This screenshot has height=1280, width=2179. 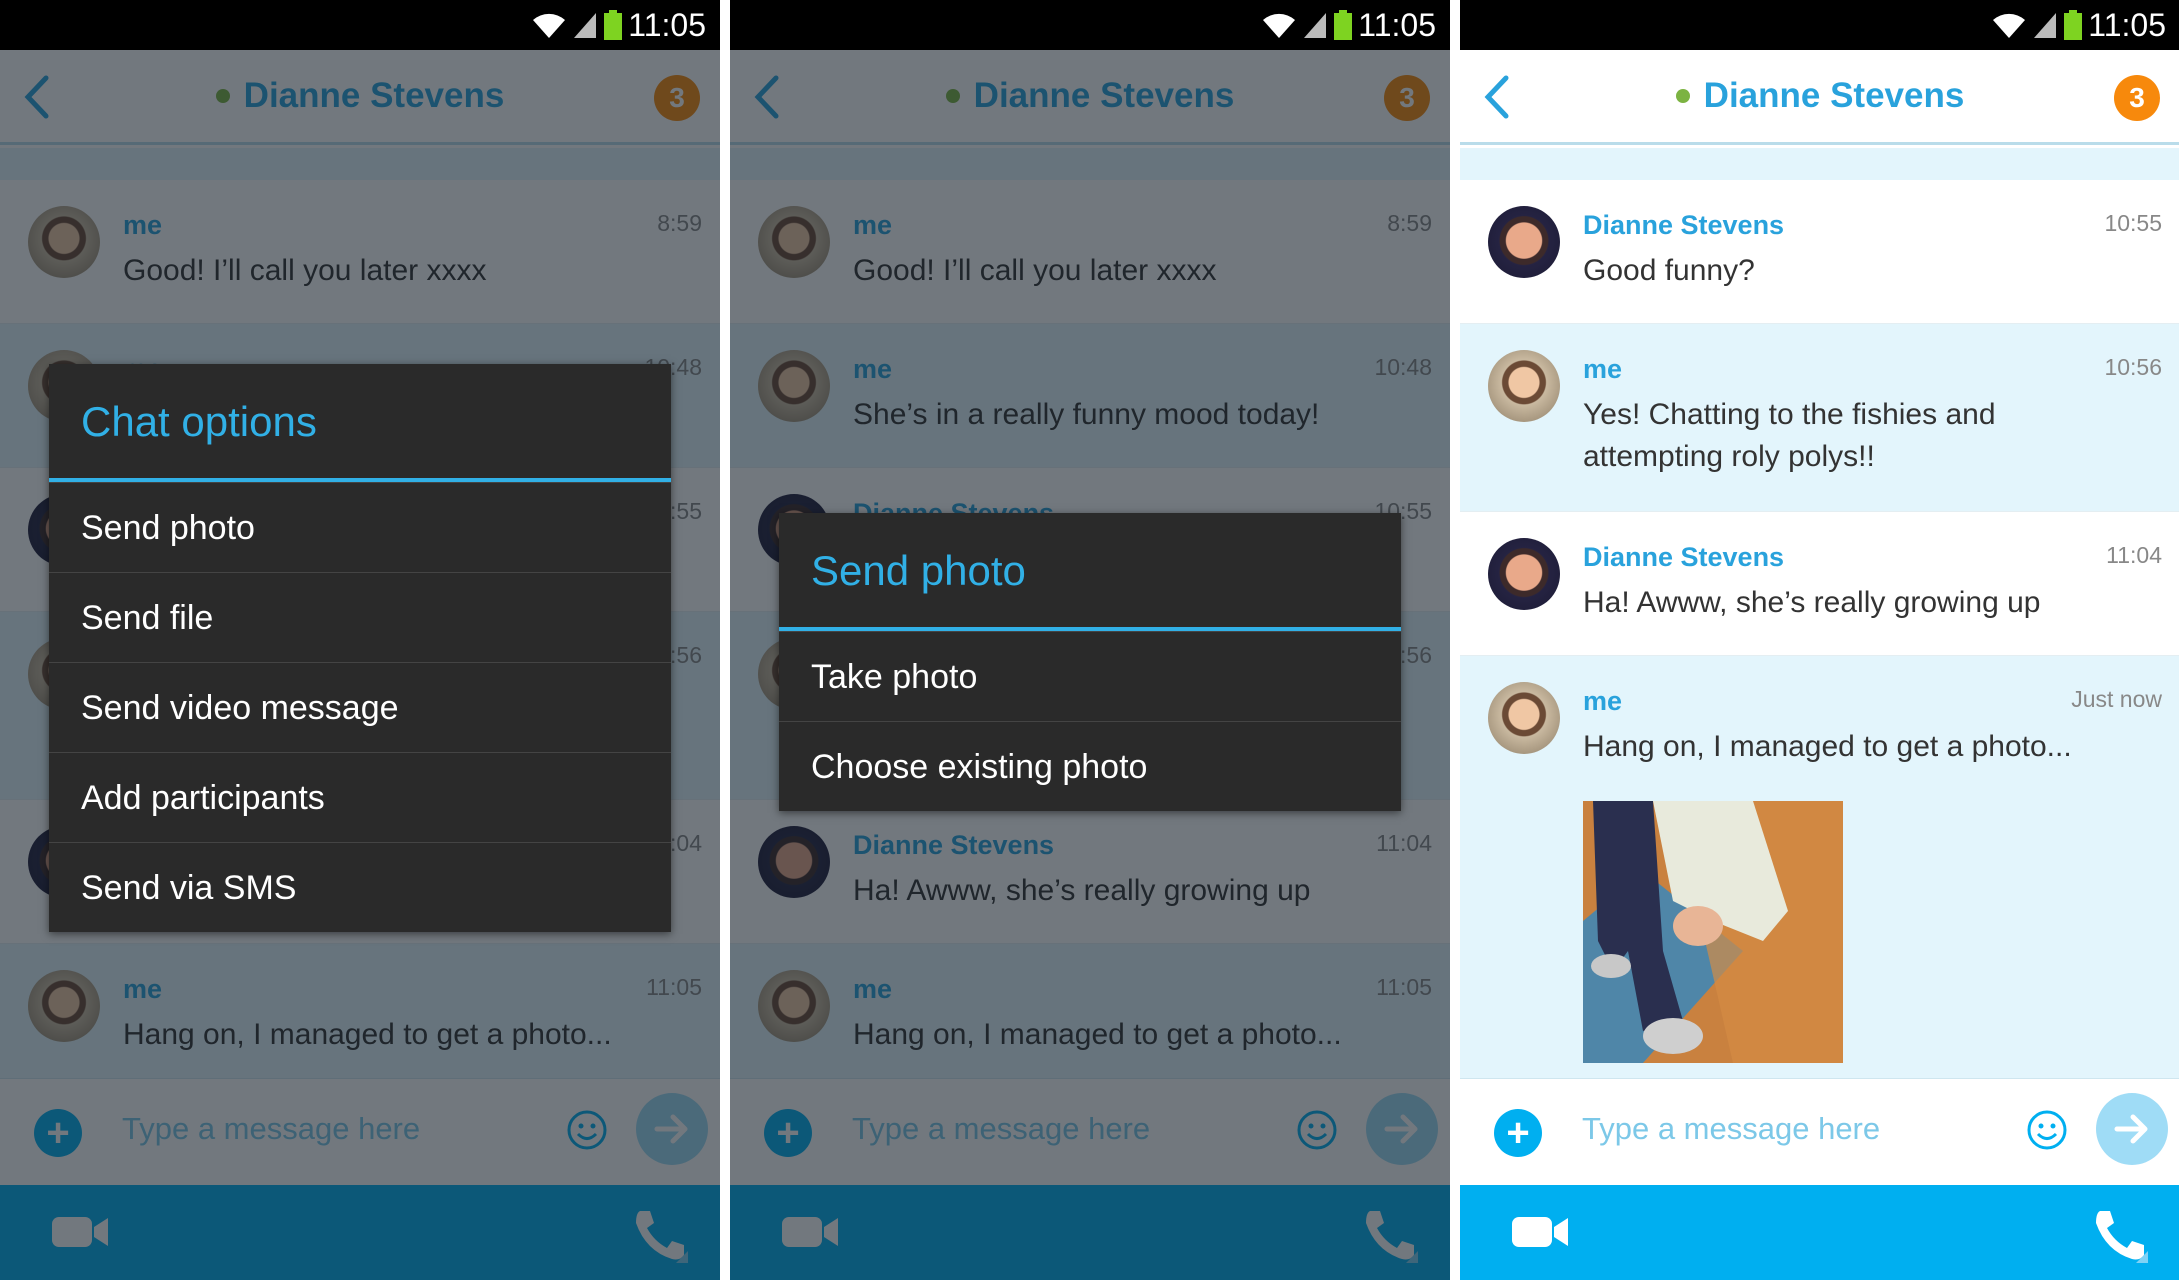 I want to click on shared-photo, so click(x=1713, y=932).